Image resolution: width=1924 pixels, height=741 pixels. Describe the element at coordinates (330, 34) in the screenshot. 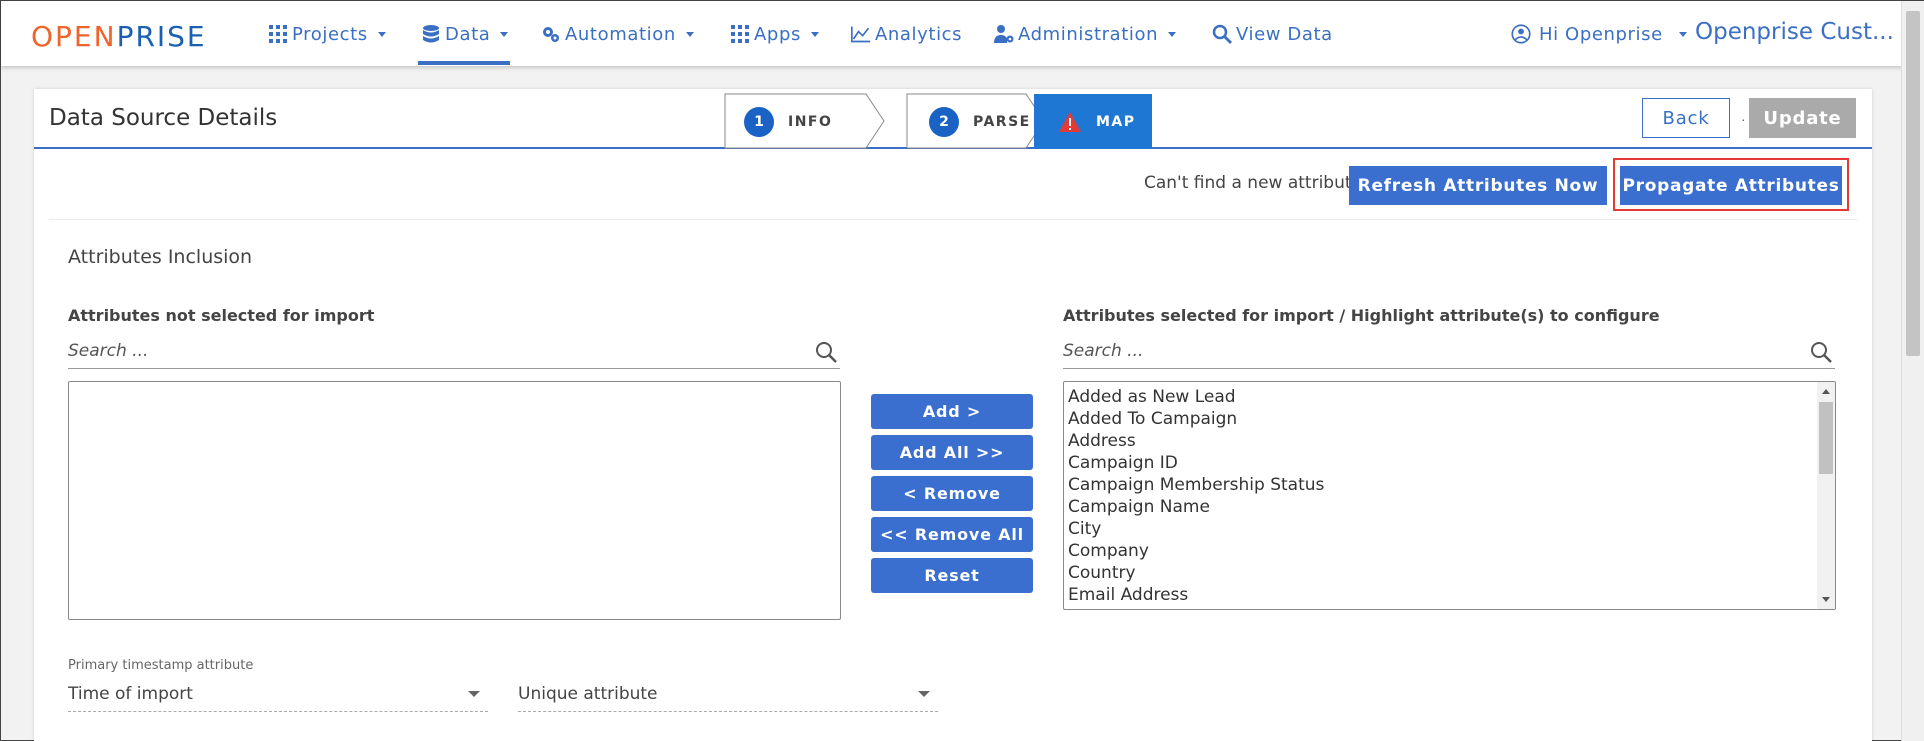

I see `nav-projects-label: Projects` at that location.